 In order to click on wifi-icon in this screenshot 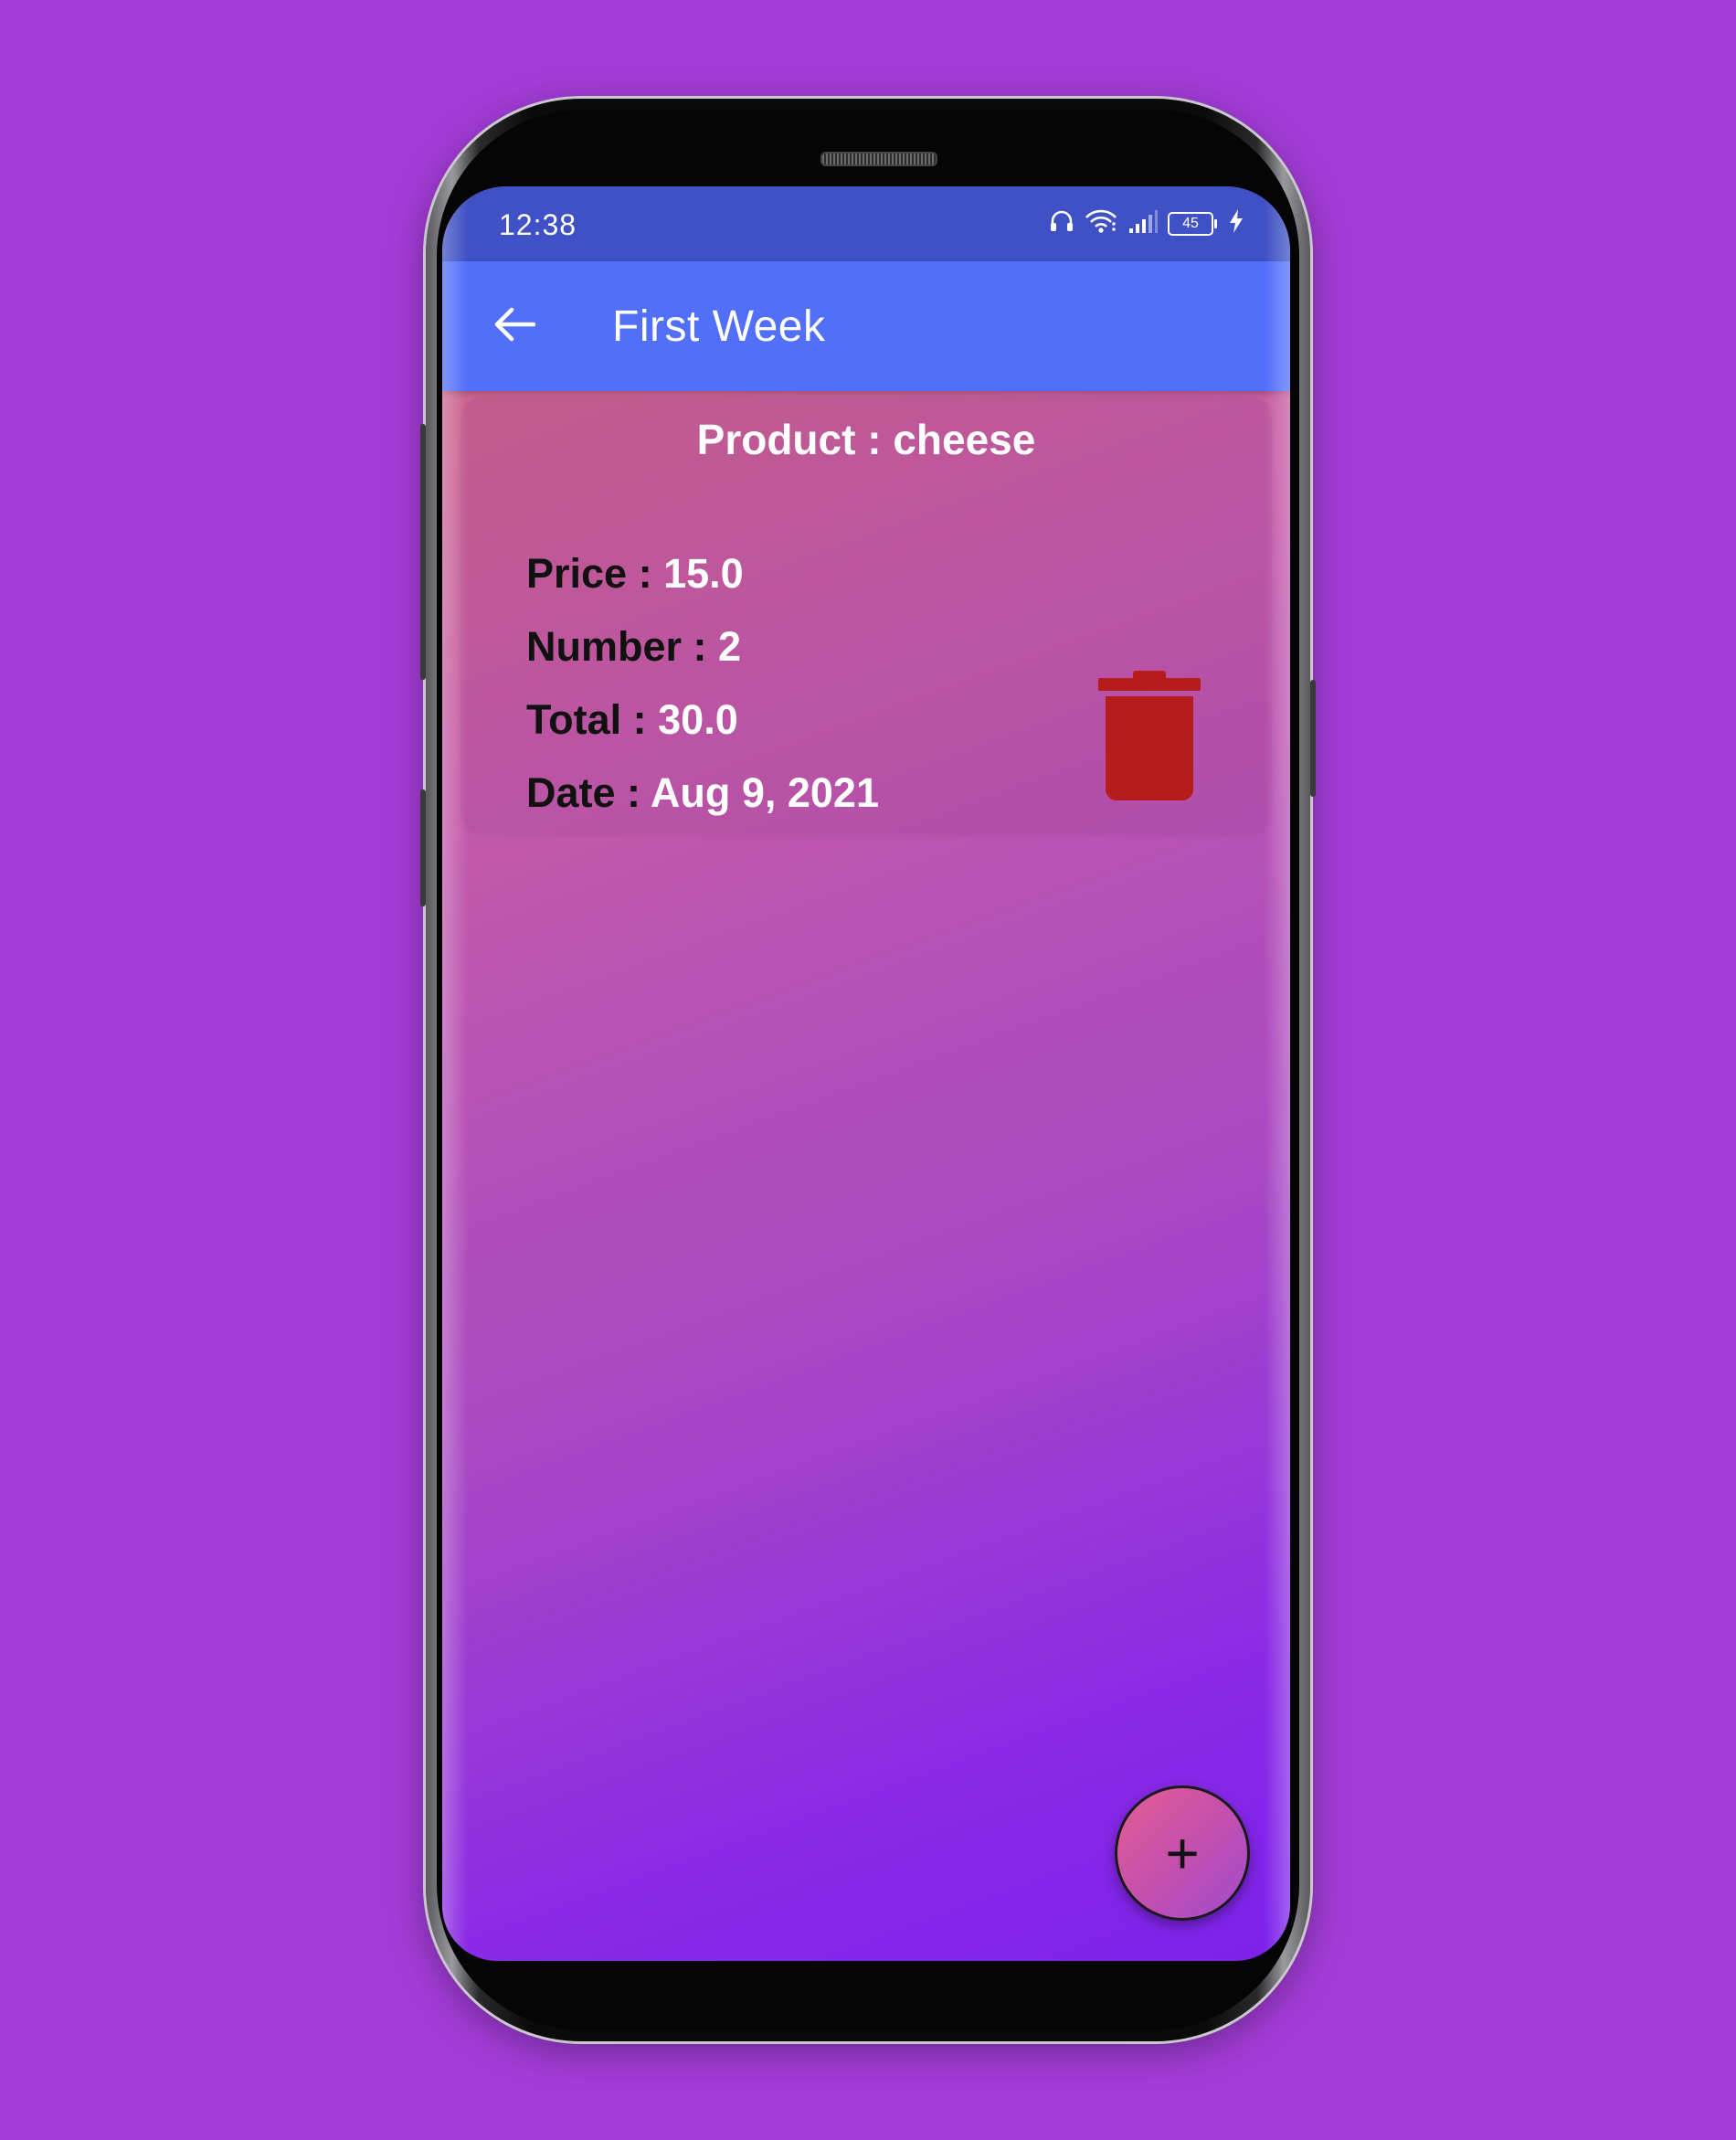, I will do `click(1101, 223)`.